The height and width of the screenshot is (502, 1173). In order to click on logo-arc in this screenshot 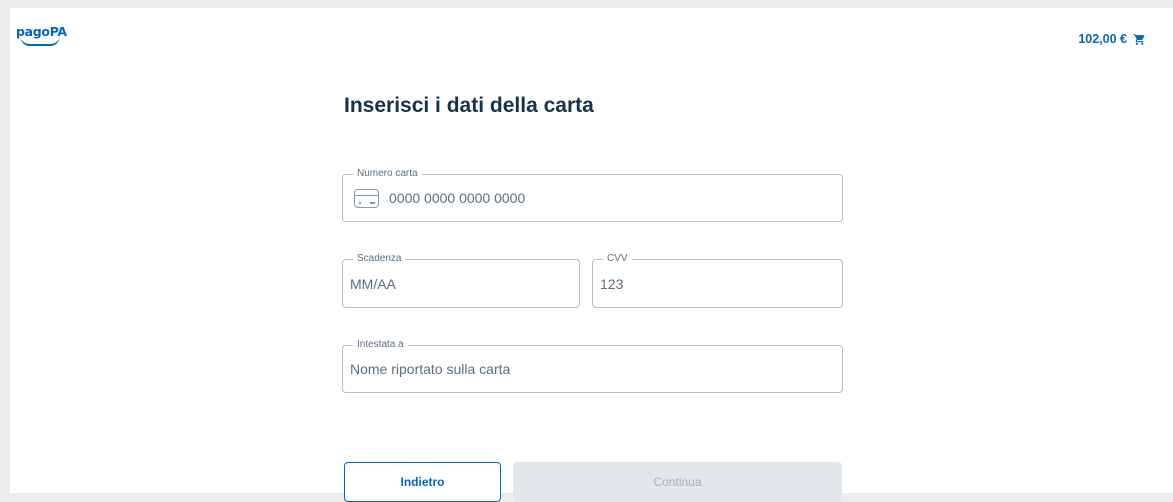, I will do `click(40, 41)`.